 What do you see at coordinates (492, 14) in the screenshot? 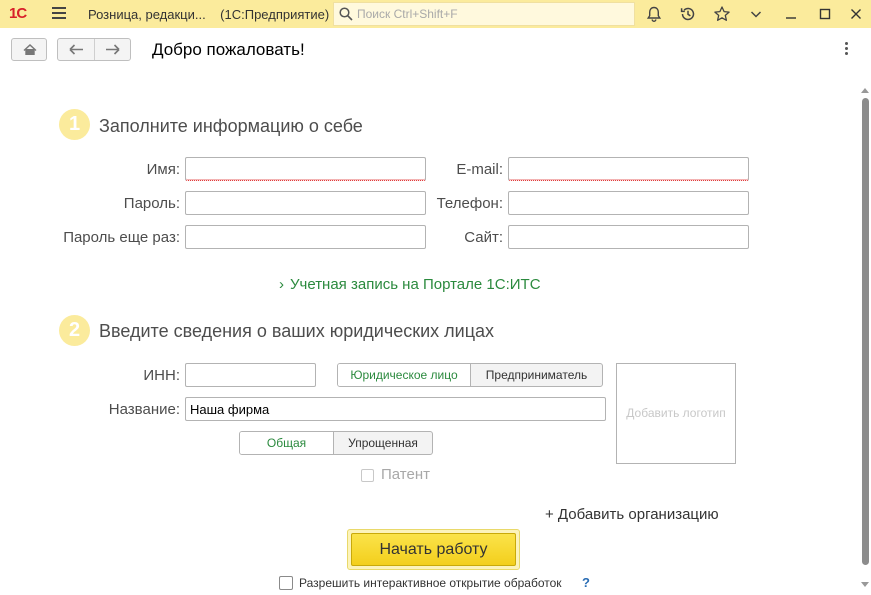
I see `search-input` at bounding box center [492, 14].